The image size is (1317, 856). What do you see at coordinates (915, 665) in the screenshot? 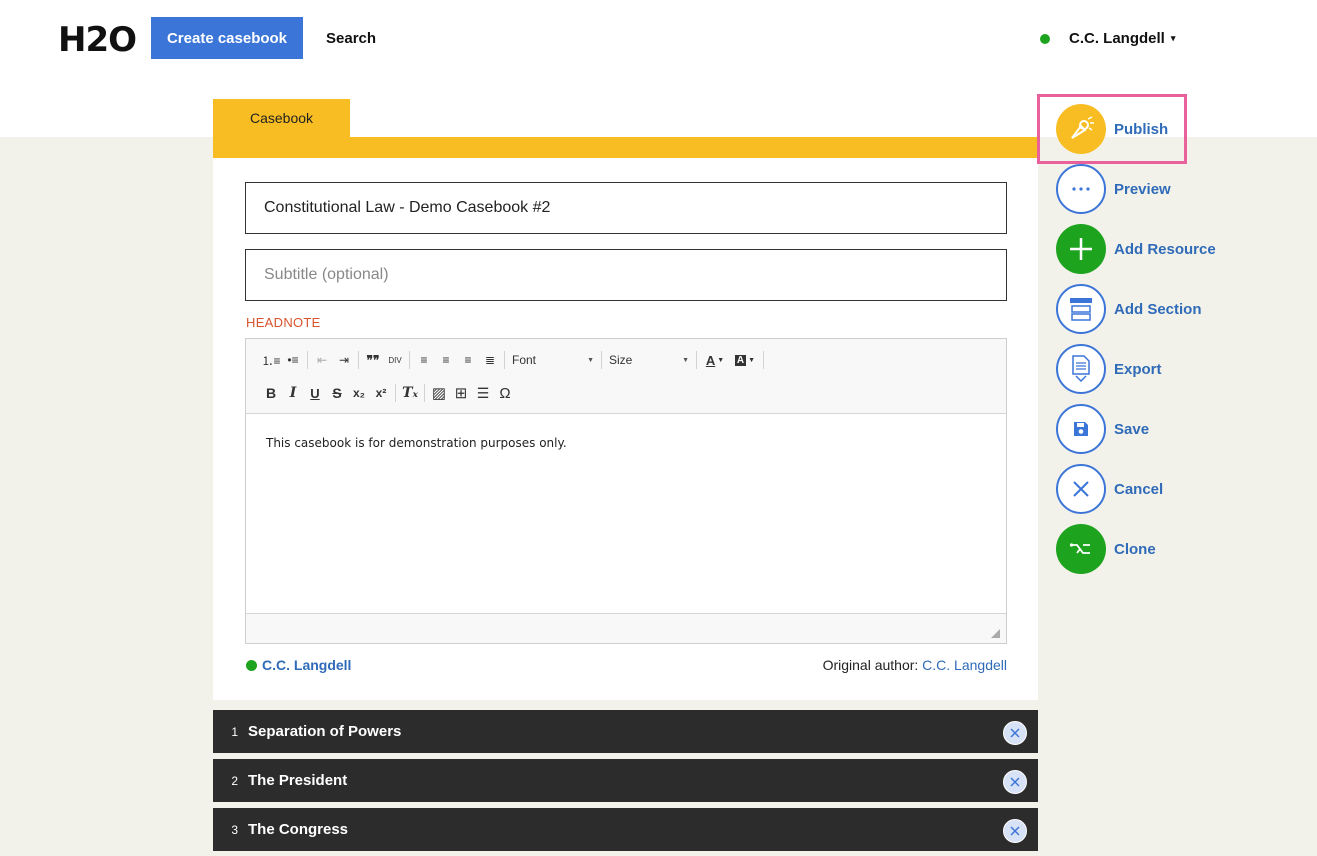
I see `original-author: Original author: C.C. Langdell` at bounding box center [915, 665].